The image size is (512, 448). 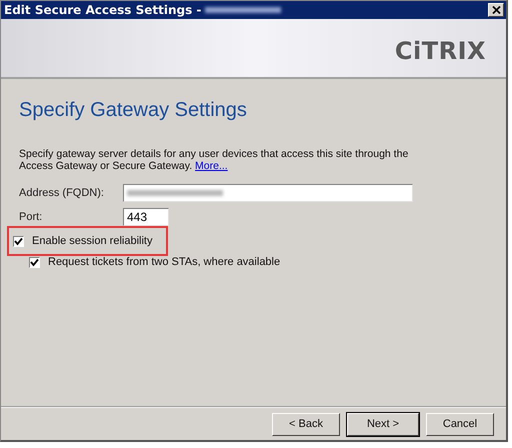 I want to click on input-field, so click(x=268, y=193).